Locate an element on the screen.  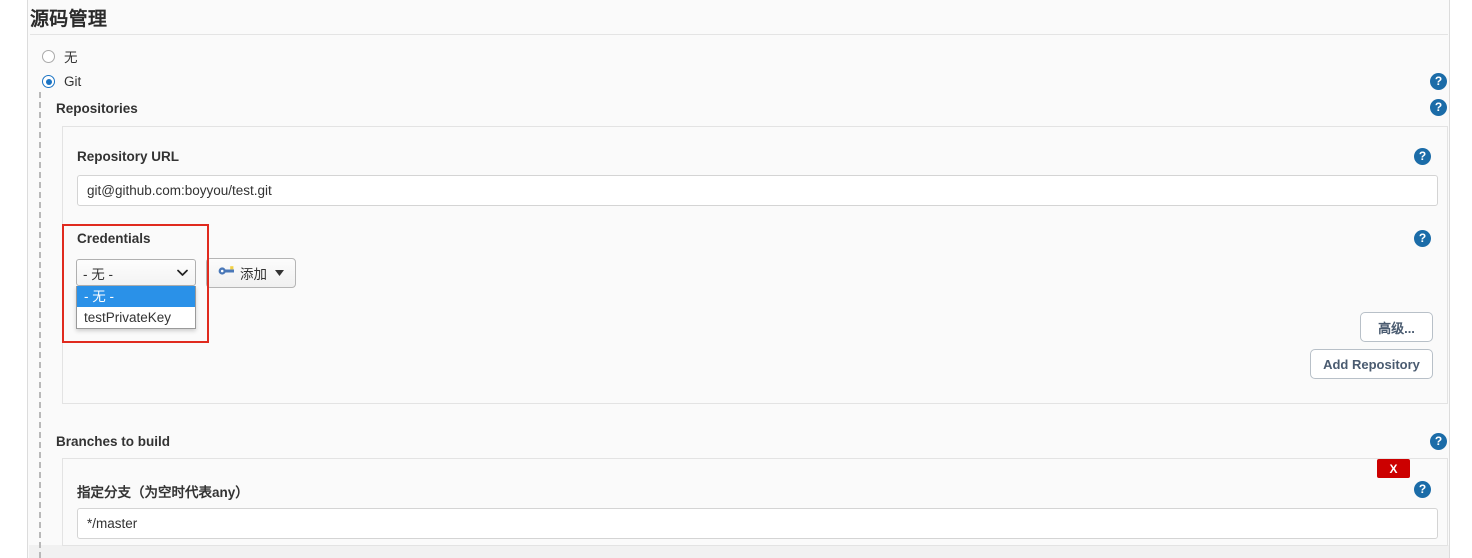
help-repositories-group-icon: ? is located at coordinates (1438, 81).